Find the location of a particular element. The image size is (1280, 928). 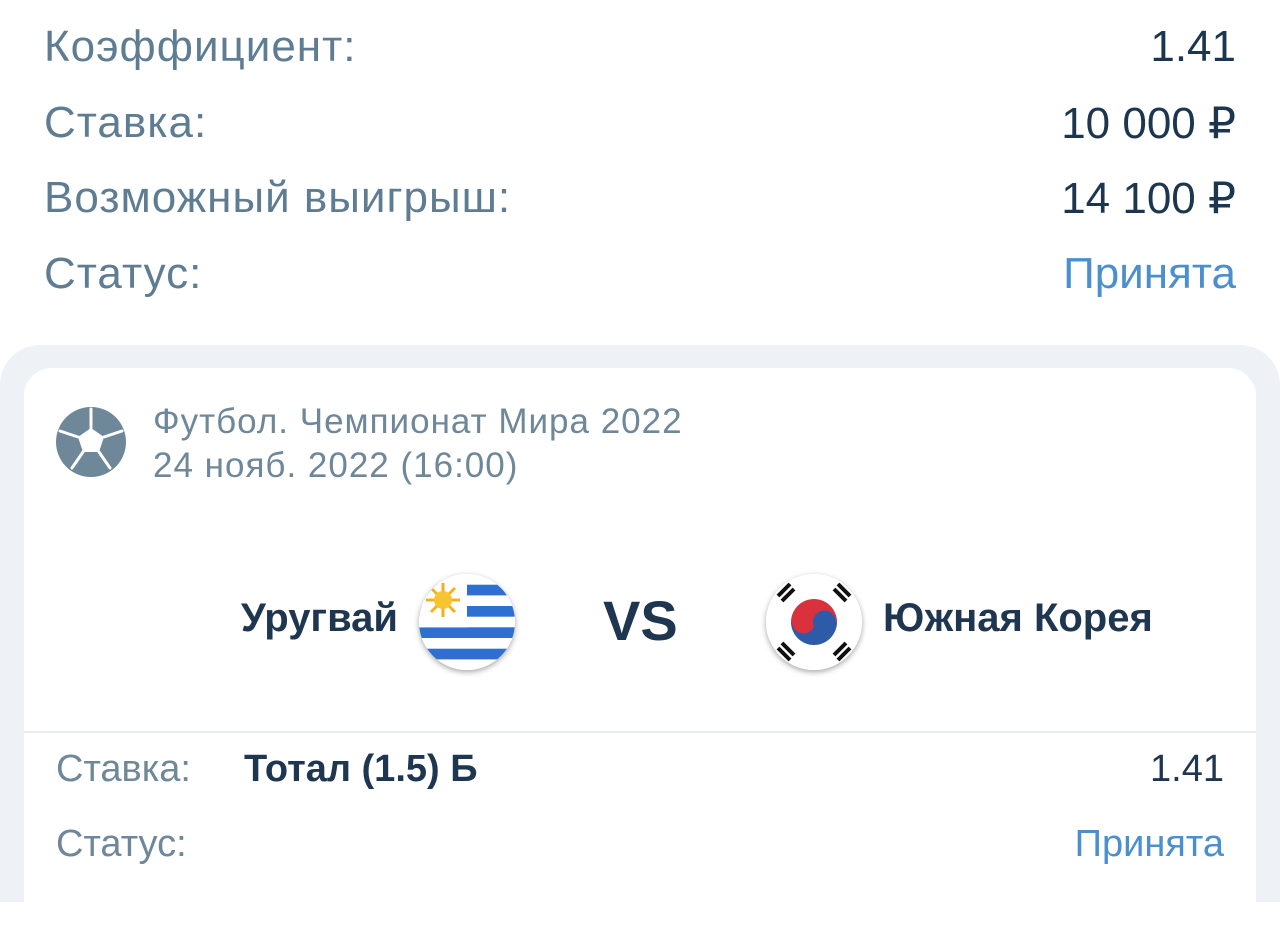

south-korea-flag-icon is located at coordinates (814, 622).